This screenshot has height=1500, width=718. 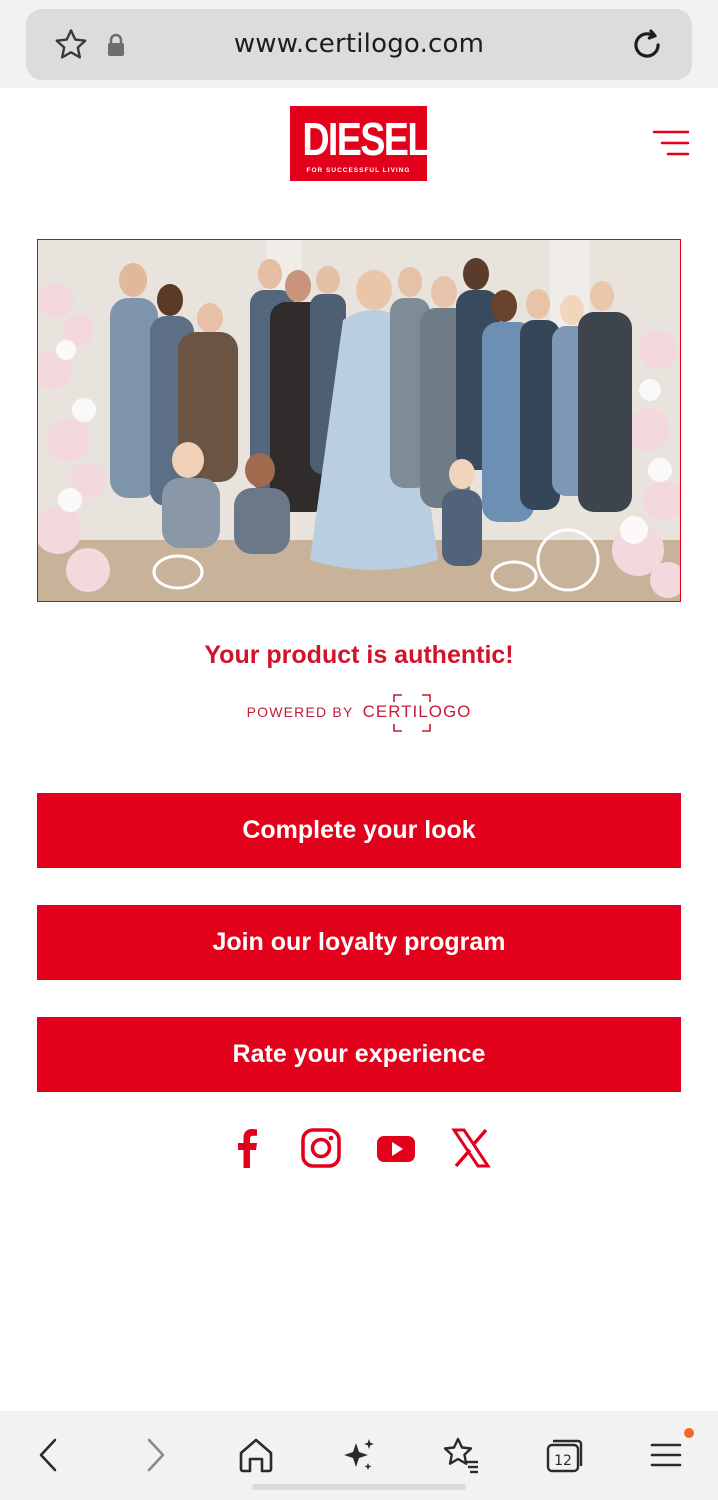 I want to click on url-text: www.certilogo.com, so click(x=359, y=44).